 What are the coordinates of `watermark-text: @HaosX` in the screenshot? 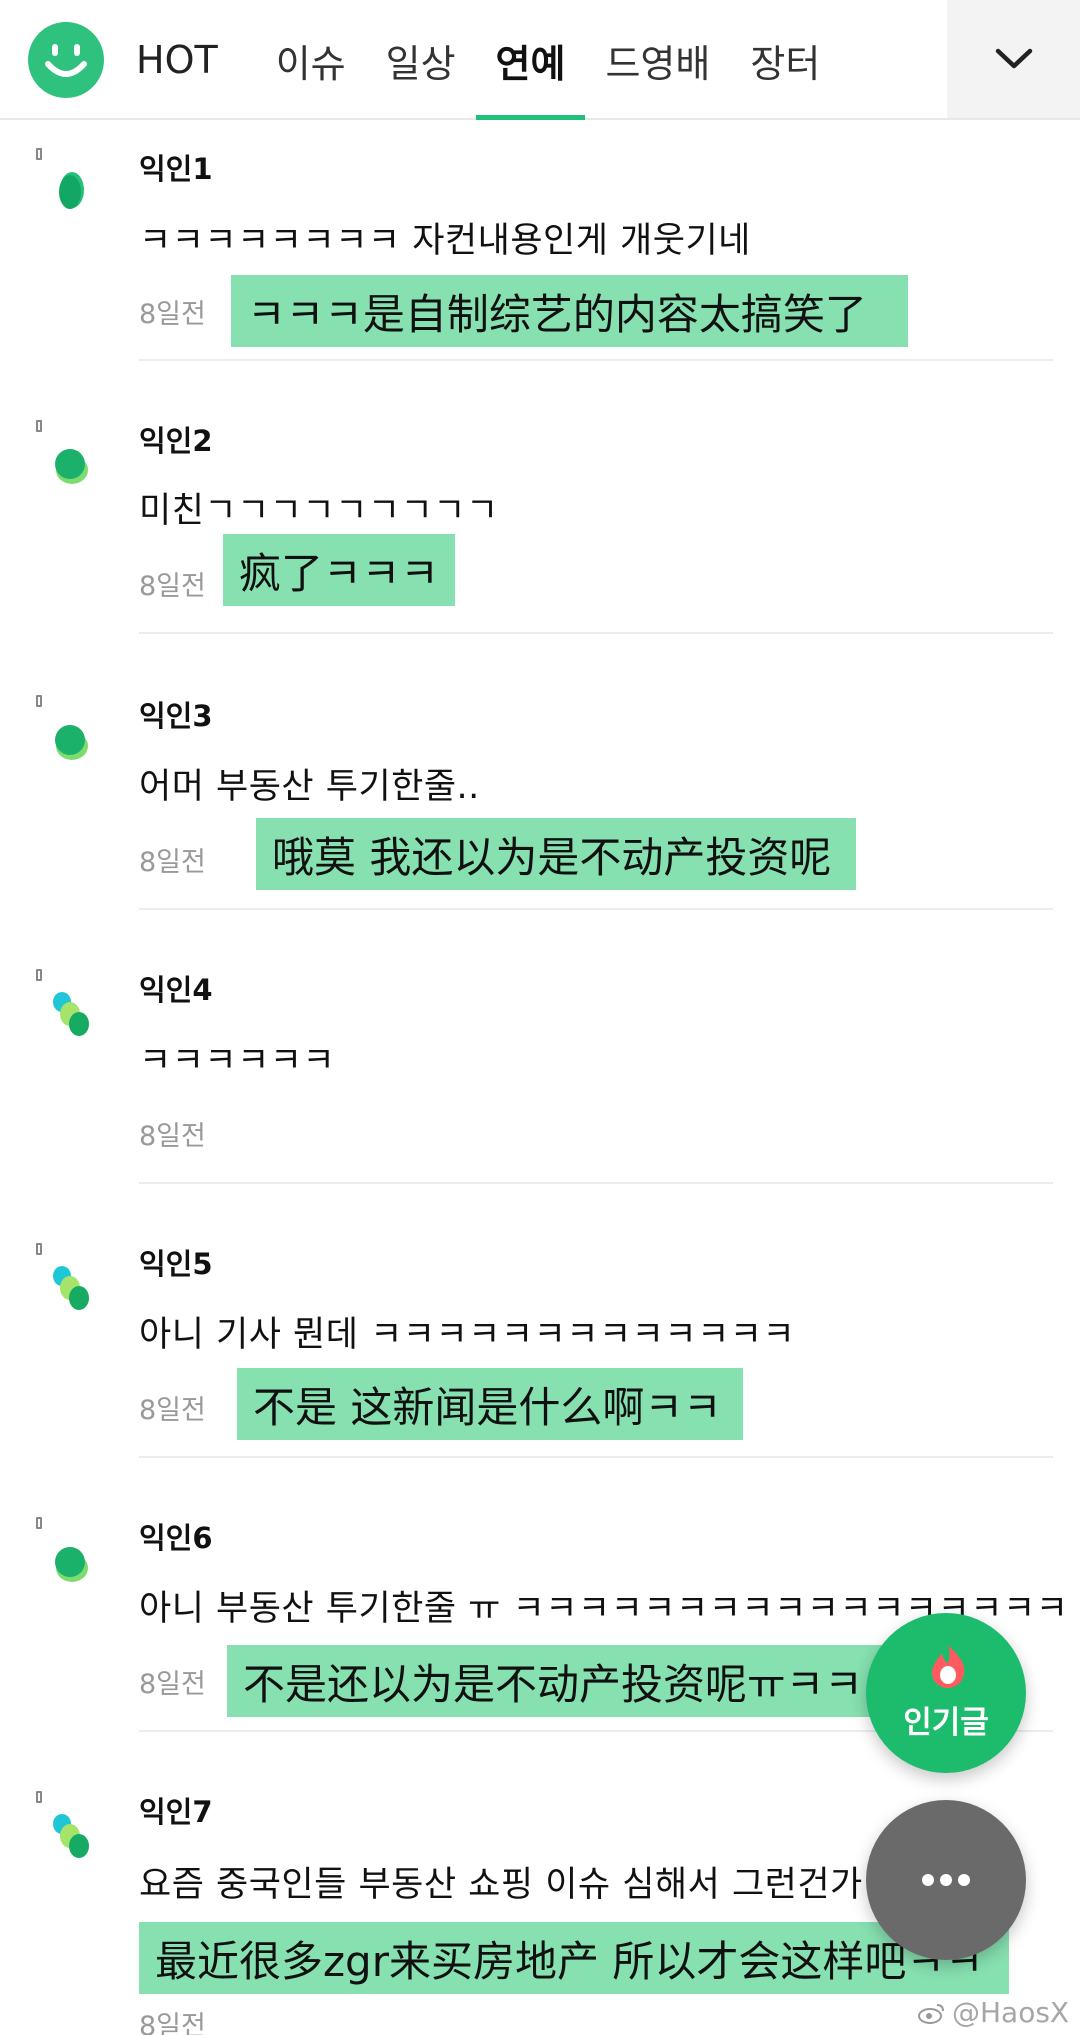 It's located at (1011, 2012).